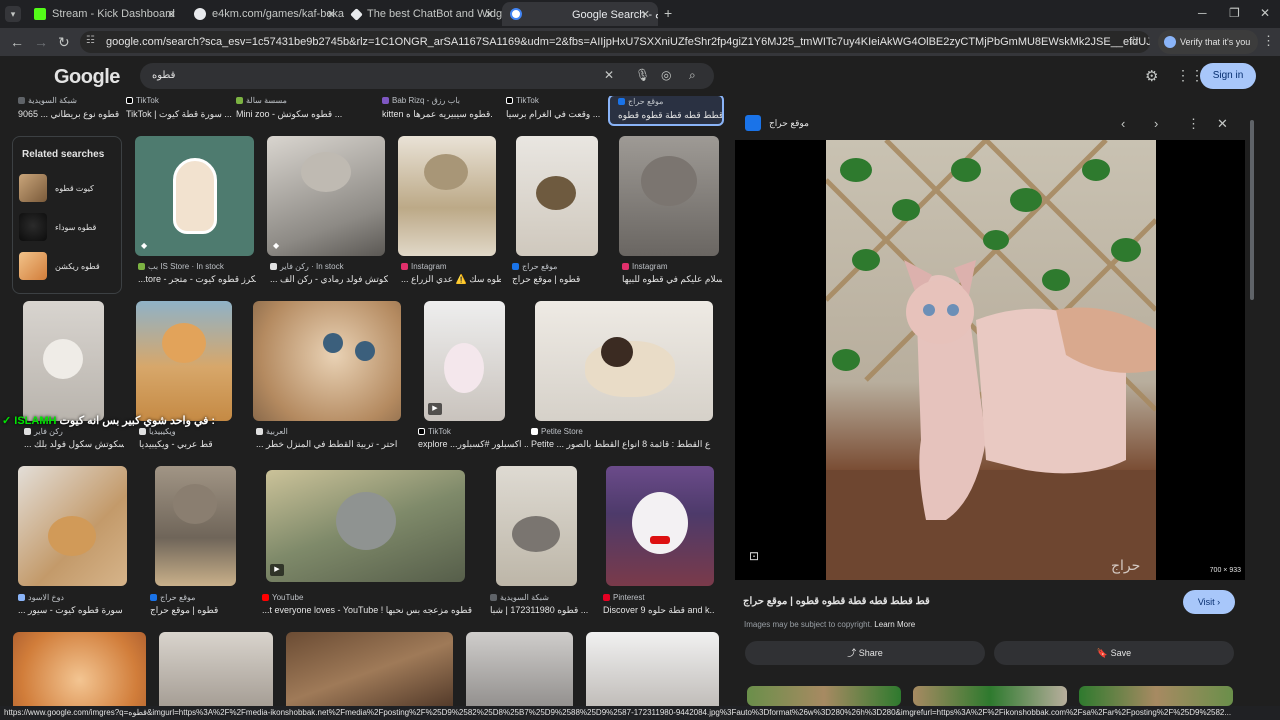 The image size is (1280, 720). What do you see at coordinates (1228, 76) in the screenshot?
I see `sign-in-button: Sign in` at bounding box center [1228, 76].